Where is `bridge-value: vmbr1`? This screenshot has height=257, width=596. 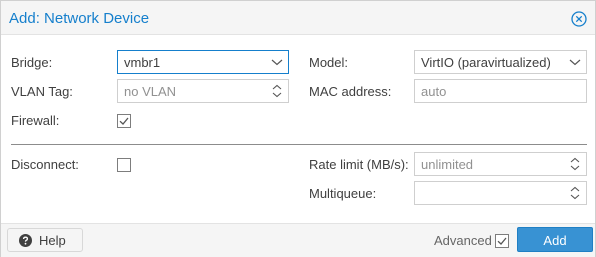 bridge-value: vmbr1 is located at coordinates (142, 62).